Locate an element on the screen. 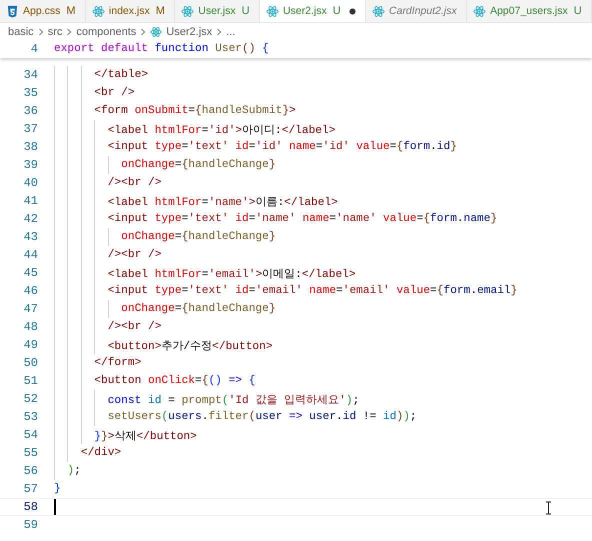 This screenshot has width=592, height=541. line-number: 50 is located at coordinates (30, 363).